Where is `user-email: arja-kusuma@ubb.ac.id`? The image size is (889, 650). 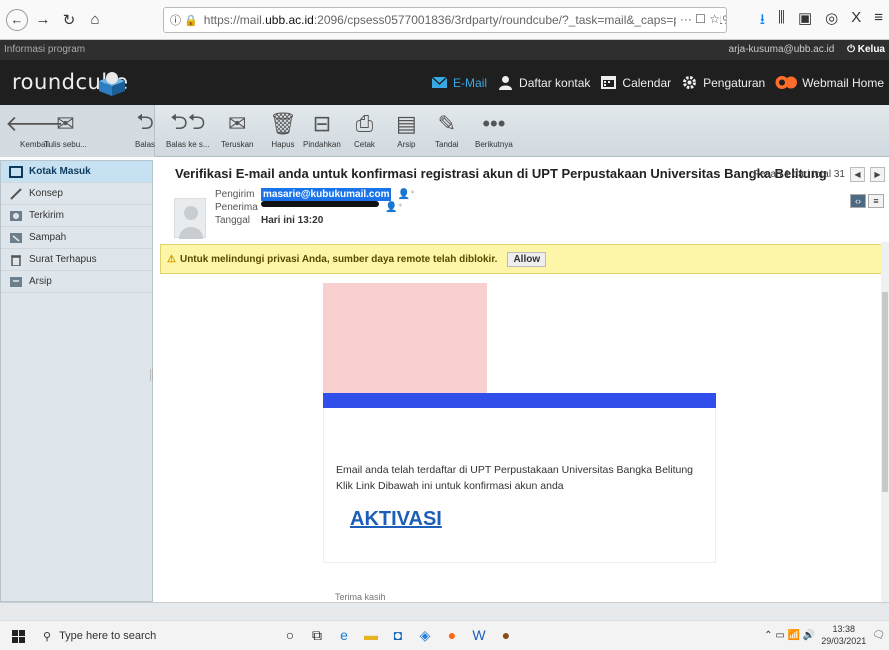 user-email: arja-kusuma@ubb.ac.id is located at coordinates (781, 49).